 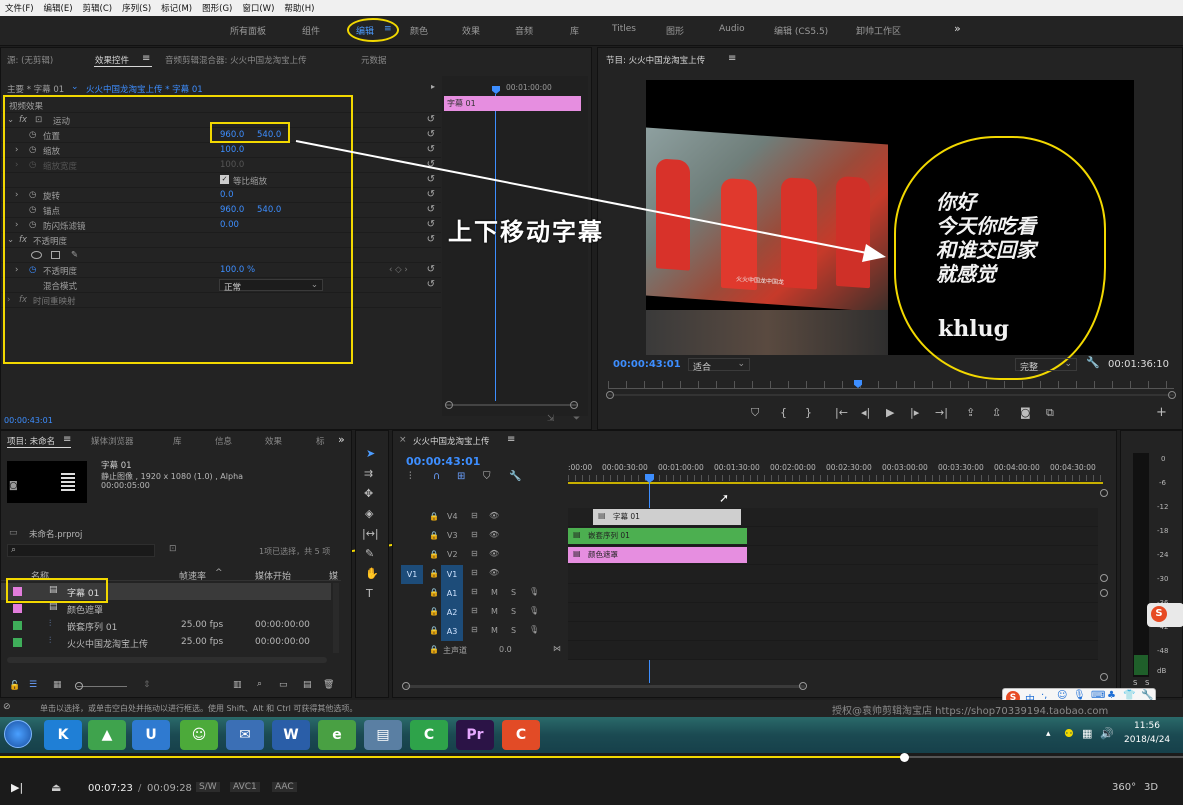 I want to click on floating-widget: S, so click(x=1165, y=615).